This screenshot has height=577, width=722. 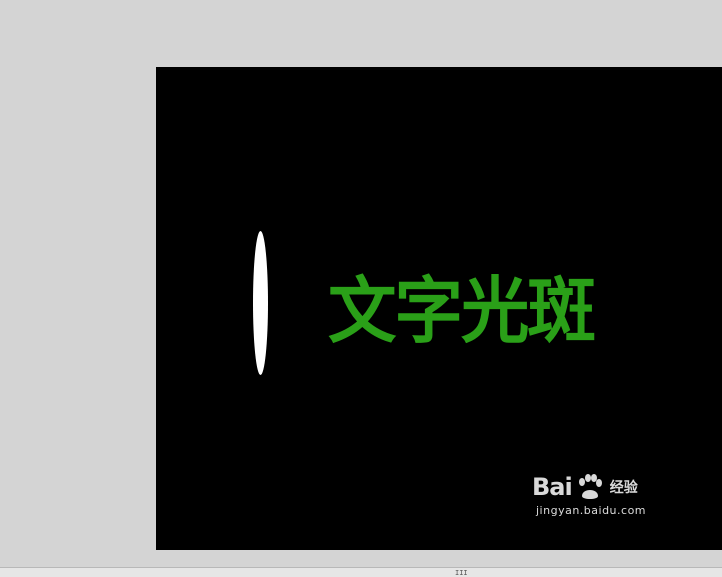 I want to click on scrollbar-grip: III, so click(x=461, y=573).